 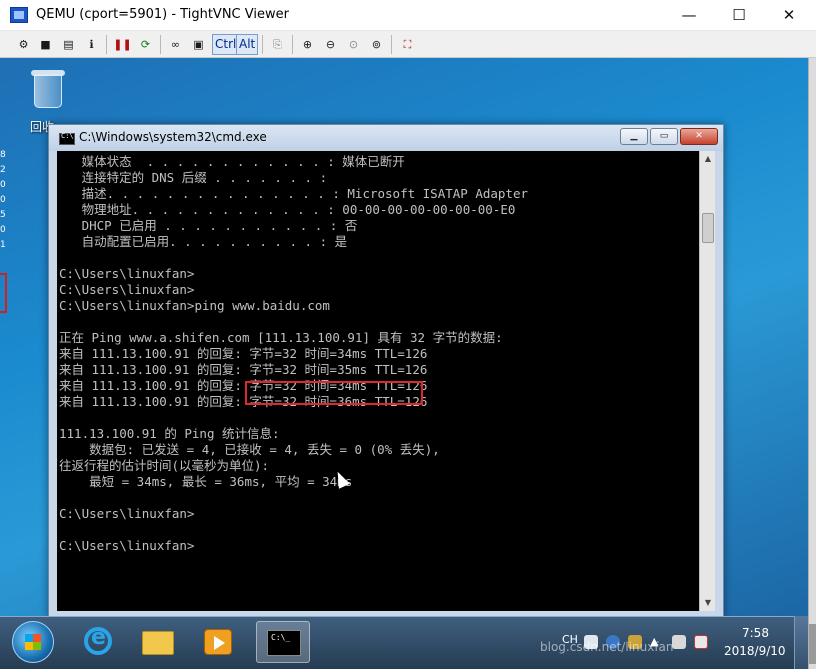 I want to click on console-line: C:\Users\linuxfan>ping www.baidu.com, so click(x=194, y=305).